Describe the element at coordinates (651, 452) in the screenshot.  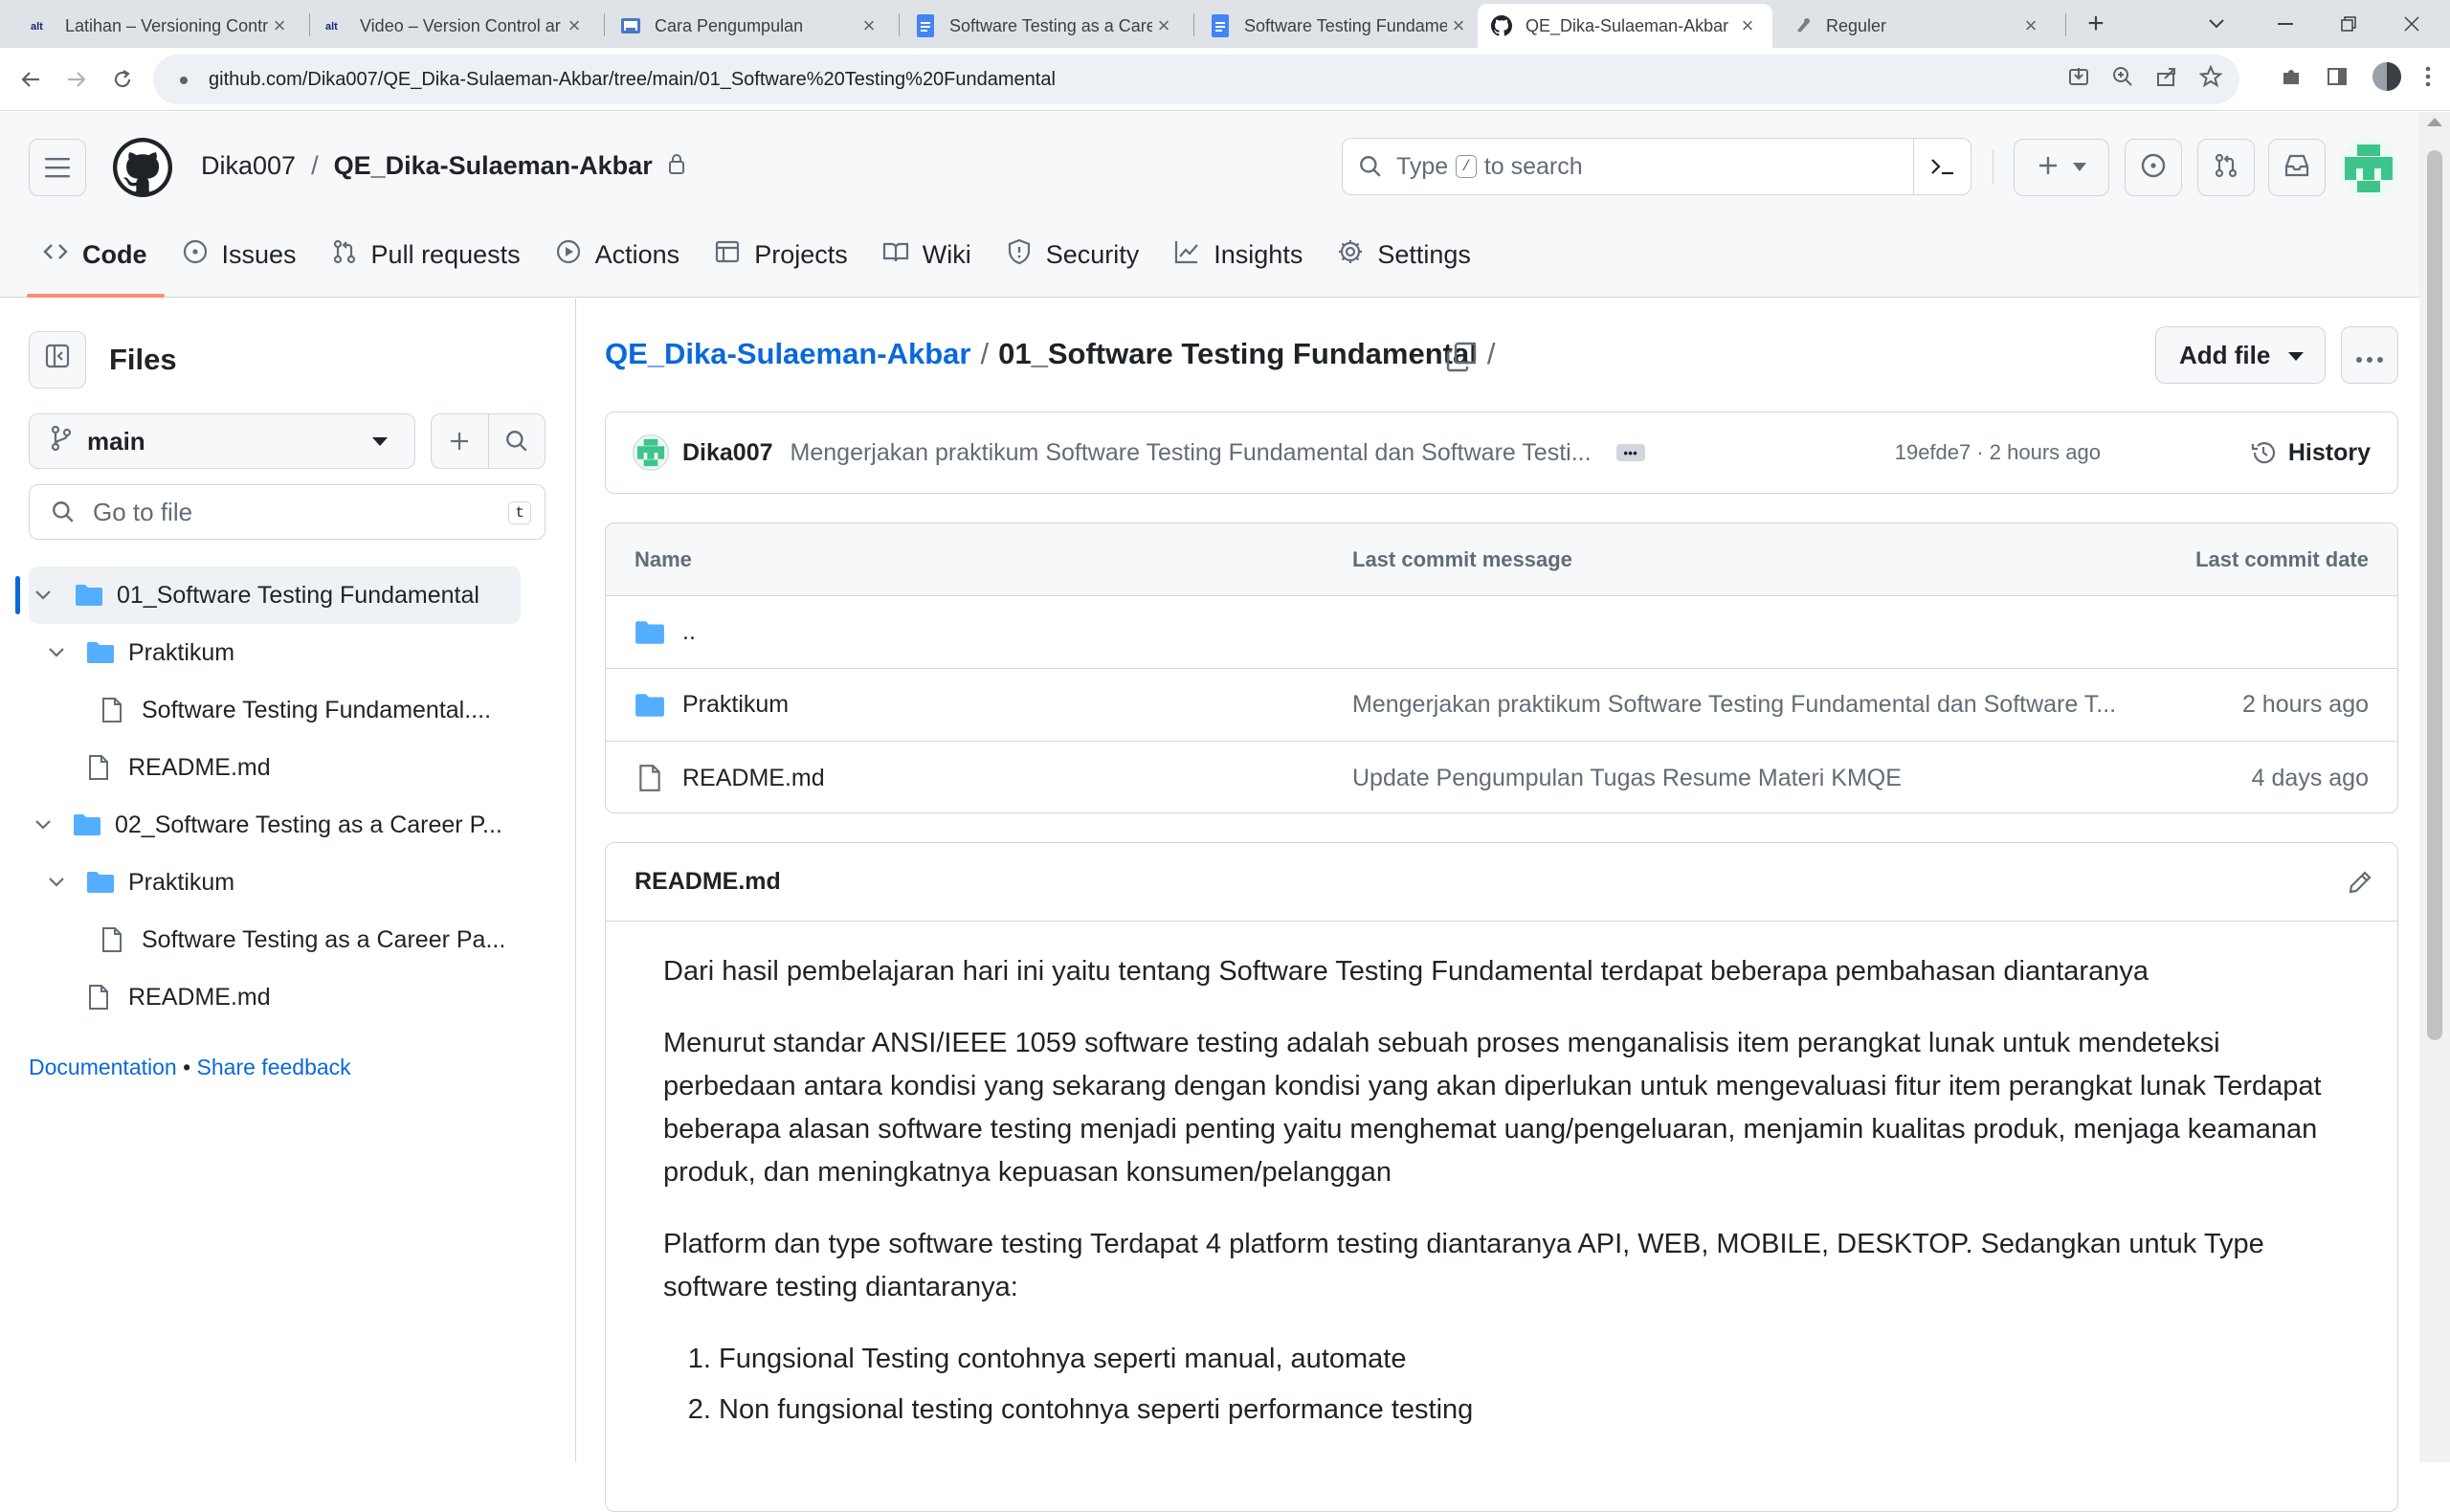
I see `commit-author-avatar` at that location.